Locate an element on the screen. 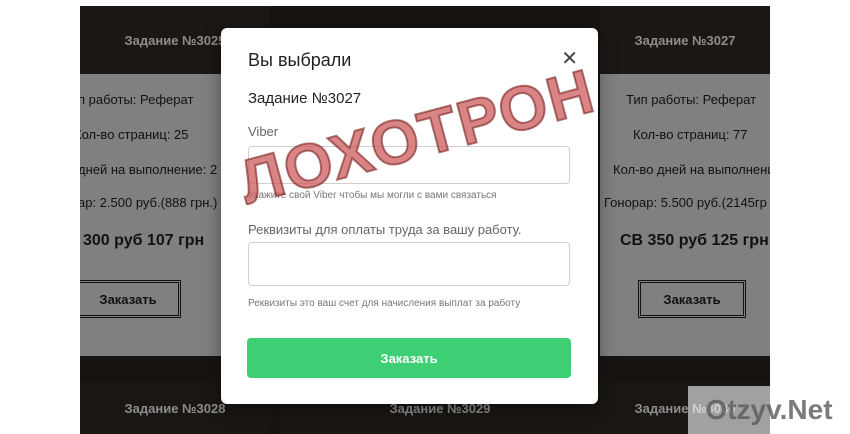  site-watermark: Otzyv.Net is located at coordinates (769, 410).